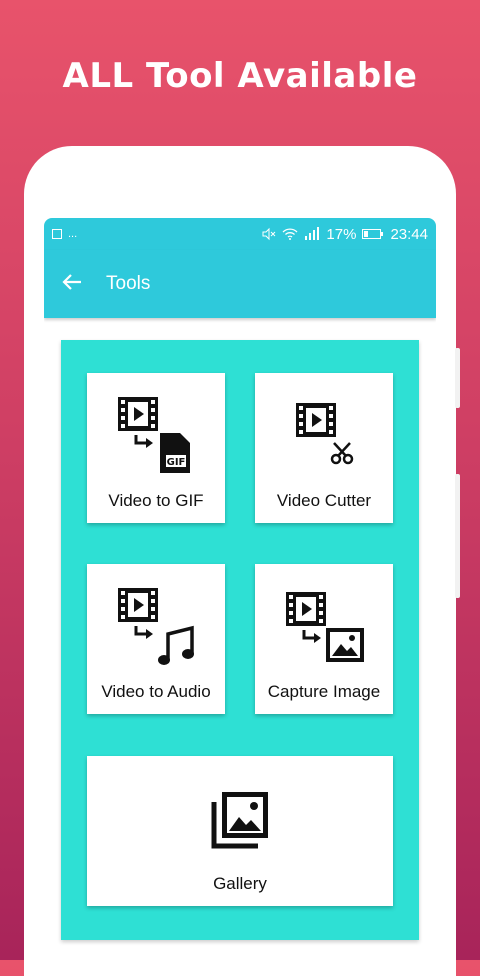  What do you see at coordinates (324, 691) in the screenshot?
I see `tool-label: Capture Image` at bounding box center [324, 691].